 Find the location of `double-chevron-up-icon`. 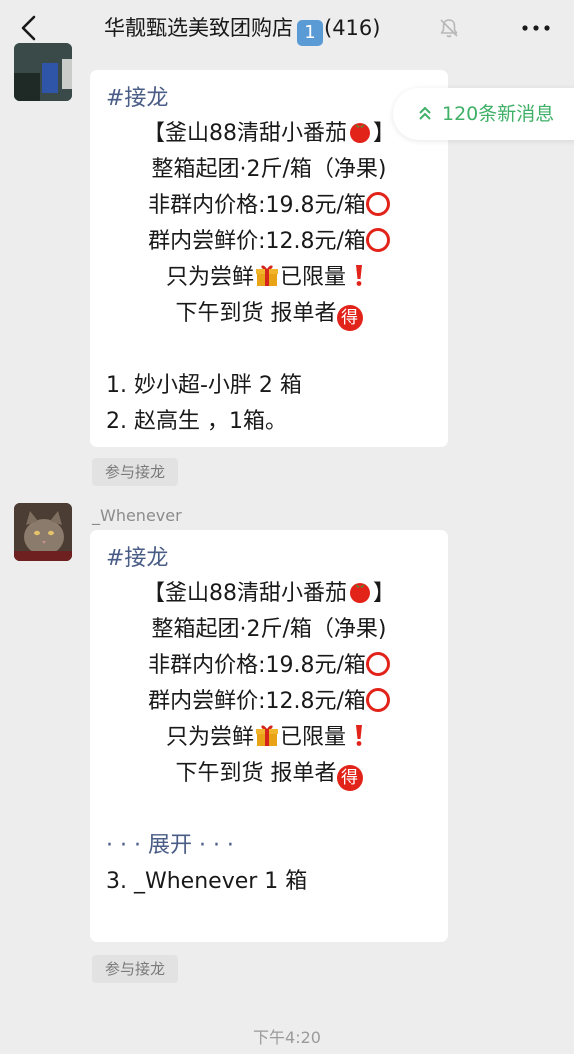

double-chevron-up-icon is located at coordinates (425, 113).